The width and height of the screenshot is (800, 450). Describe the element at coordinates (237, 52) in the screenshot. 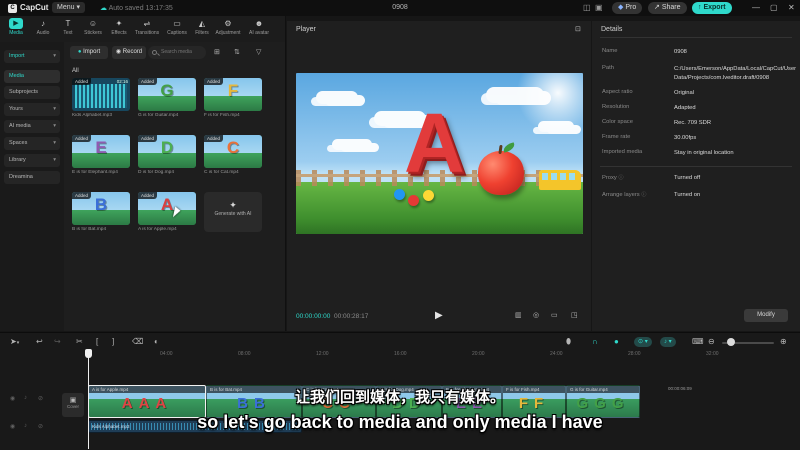

I see `sort-icon: ⇅` at that location.